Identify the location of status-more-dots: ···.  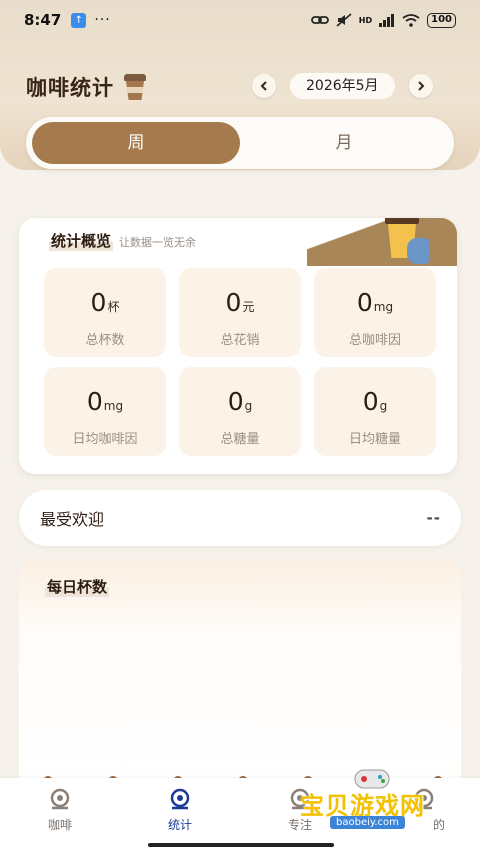
(102, 20).